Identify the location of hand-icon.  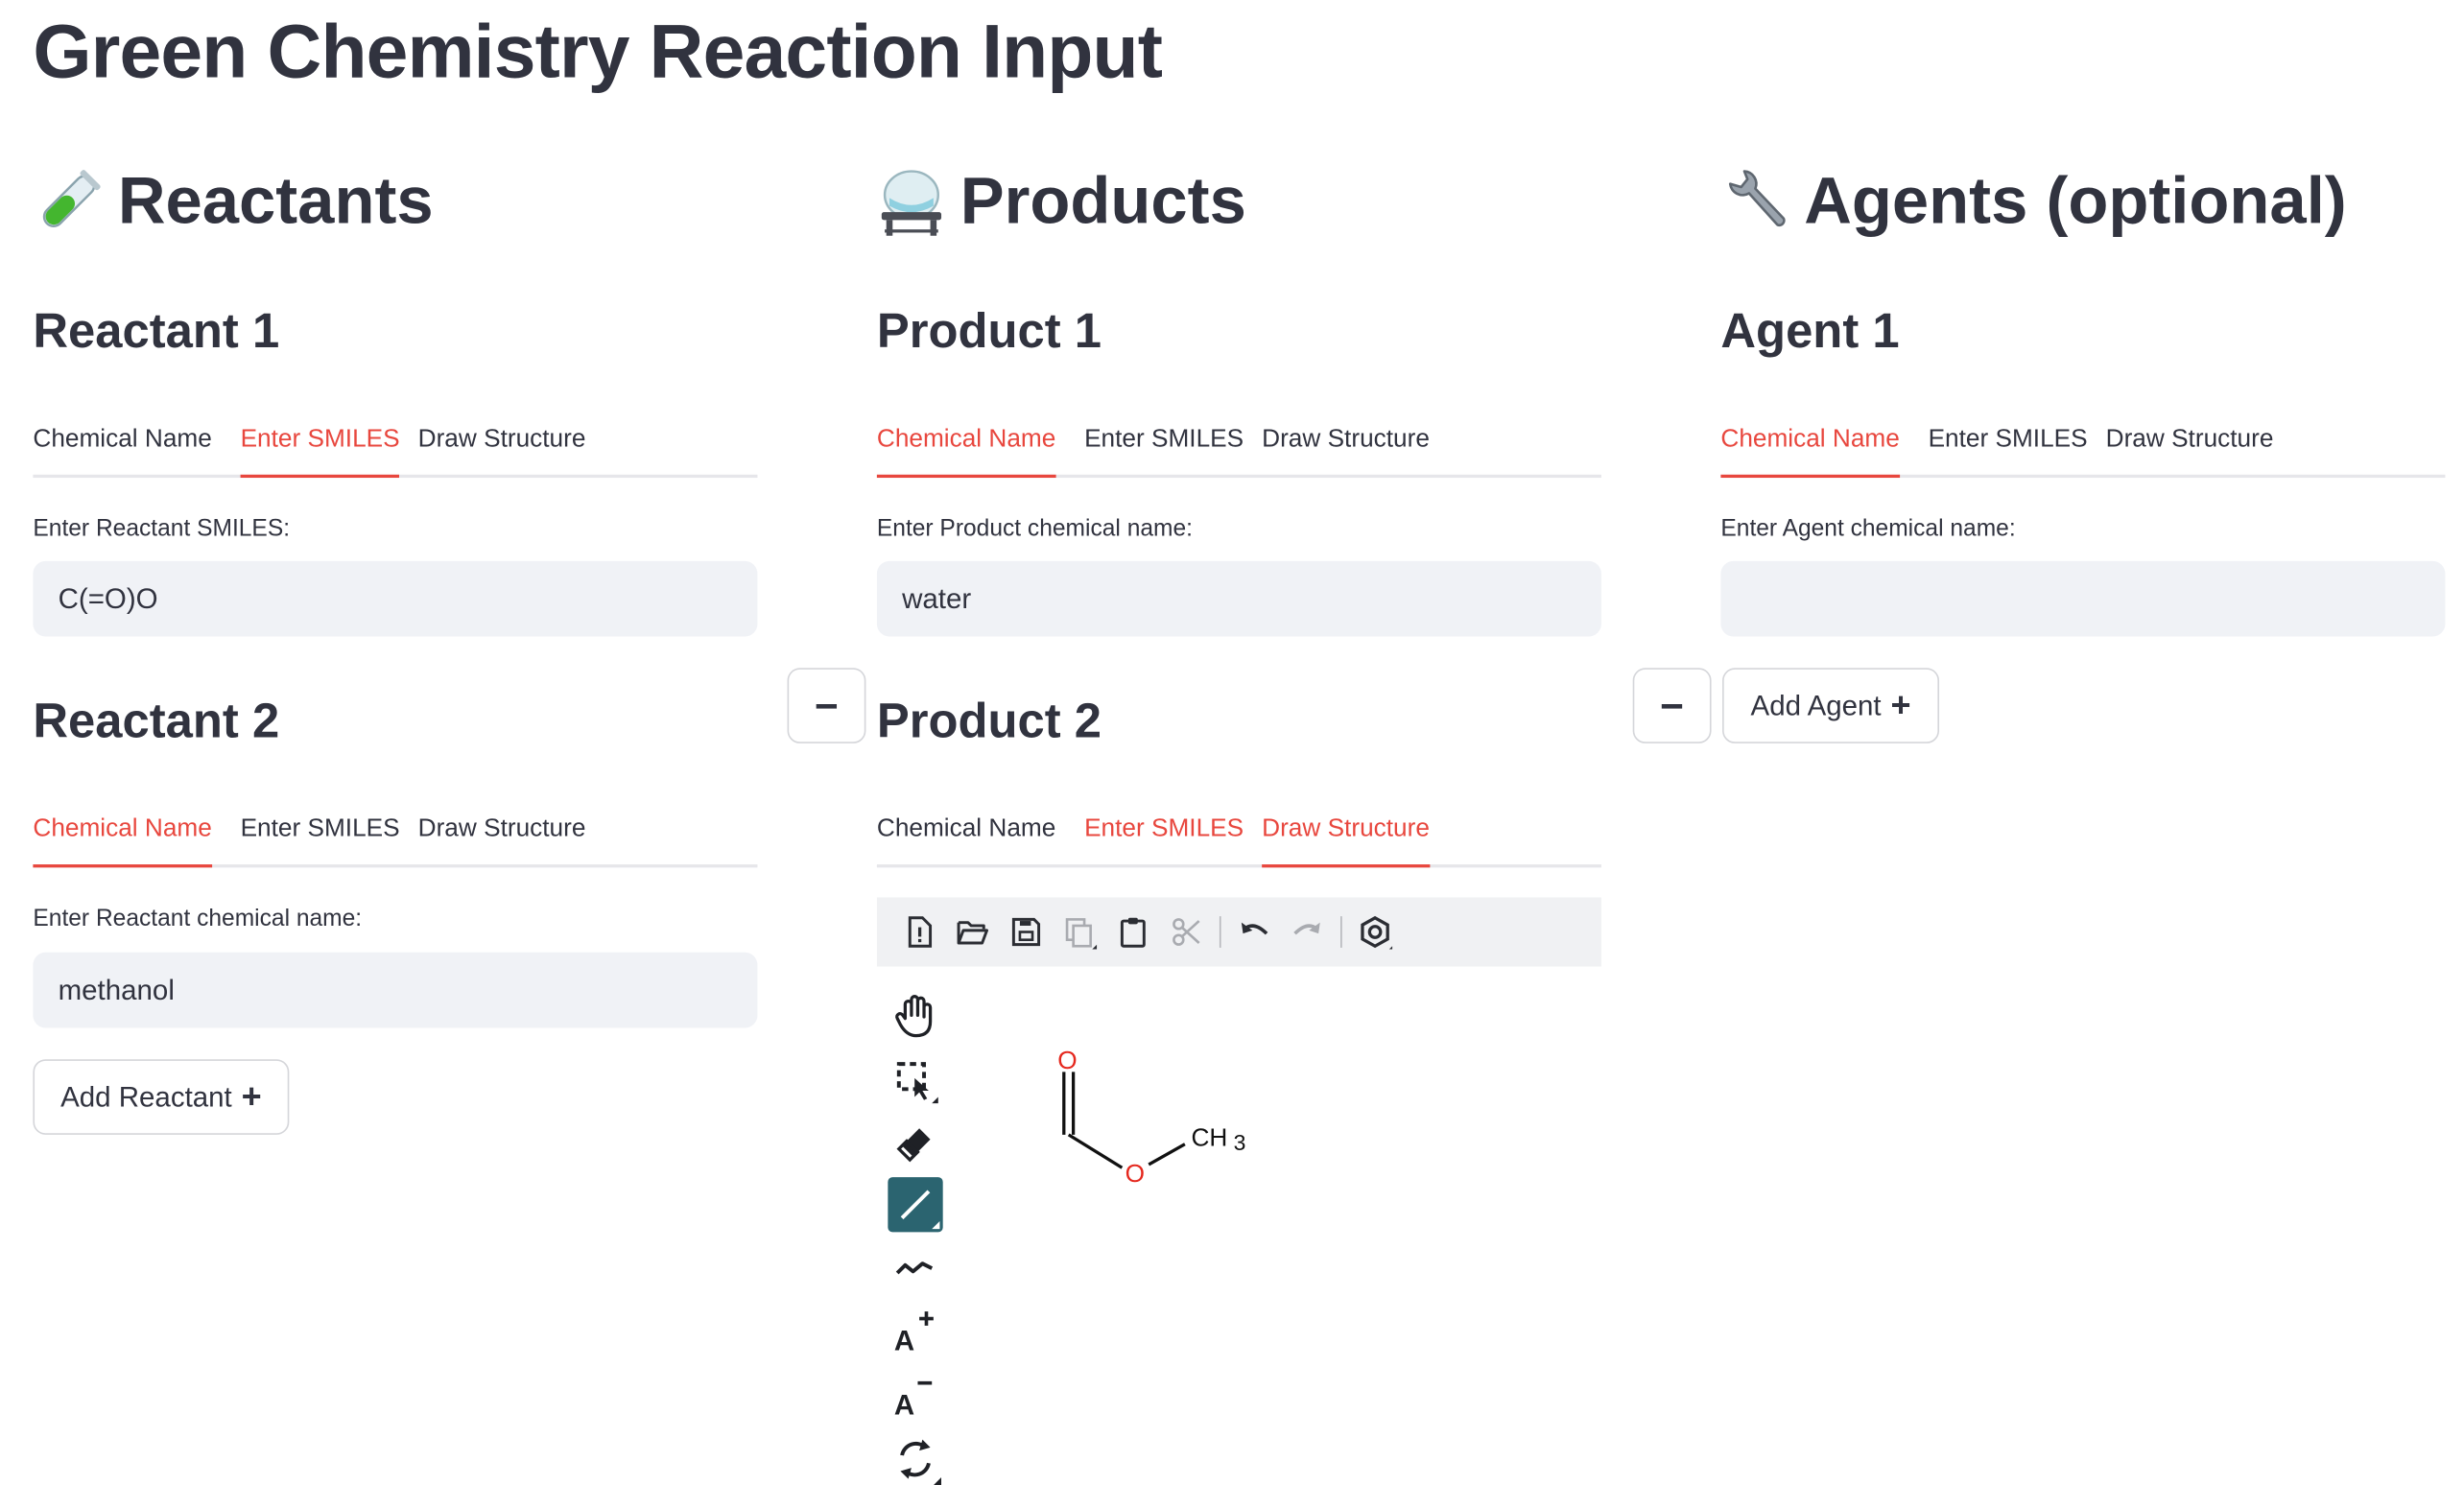
(915, 1016).